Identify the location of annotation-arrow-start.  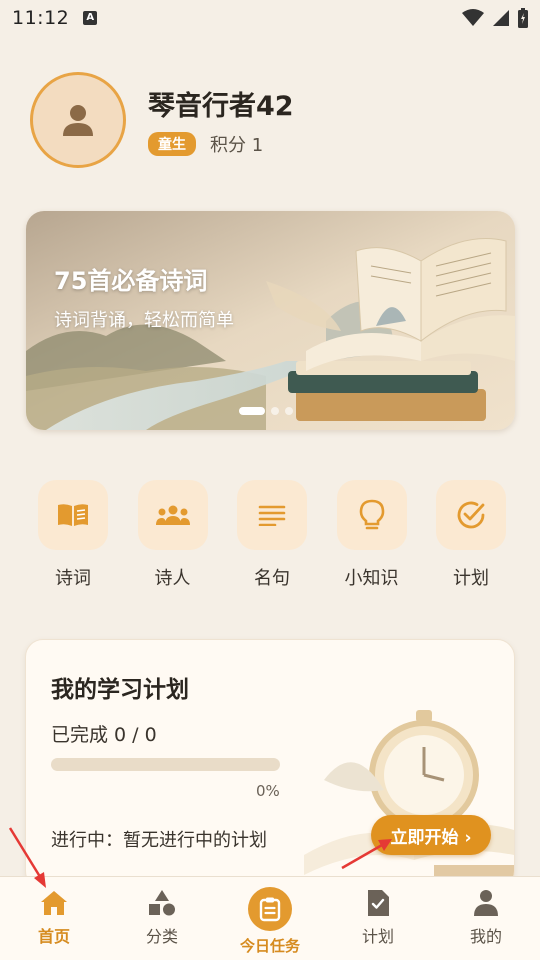
(366, 854).